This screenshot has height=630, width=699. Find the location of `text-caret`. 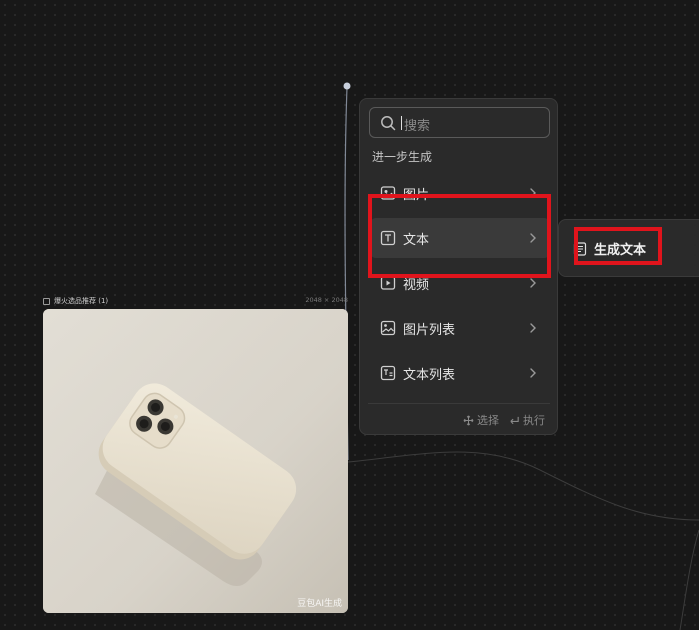

text-caret is located at coordinates (401, 123).